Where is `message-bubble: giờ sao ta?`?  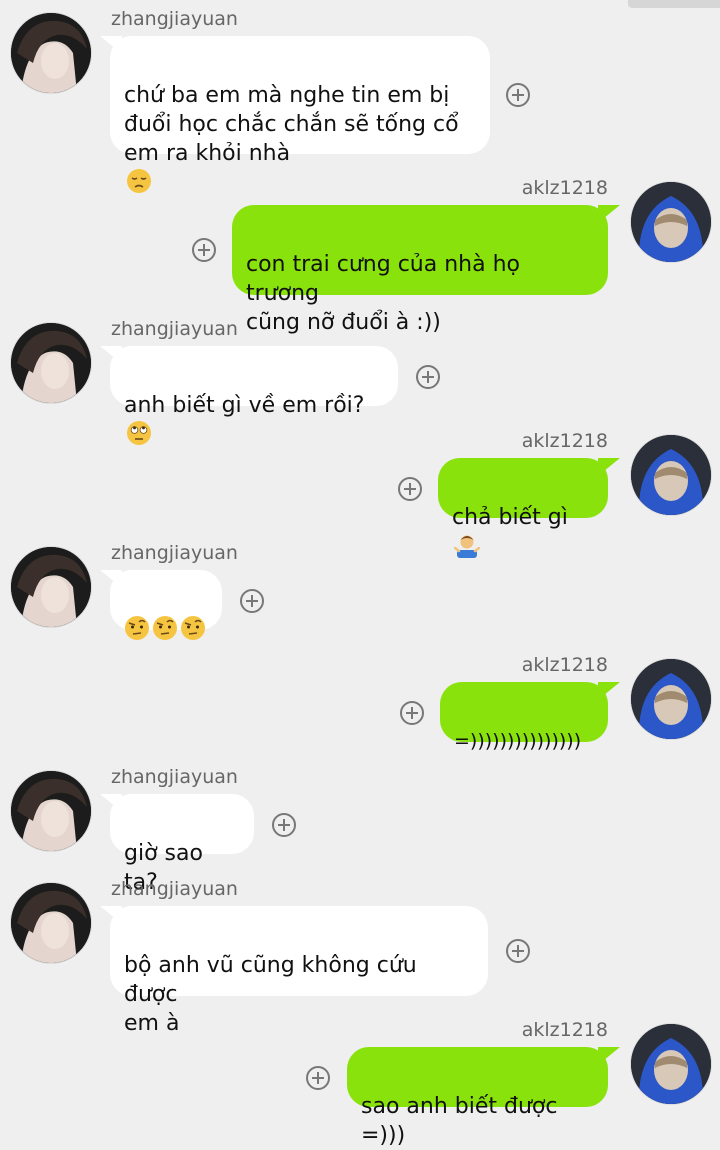 message-bubble: giờ sao ta? is located at coordinates (182, 844).